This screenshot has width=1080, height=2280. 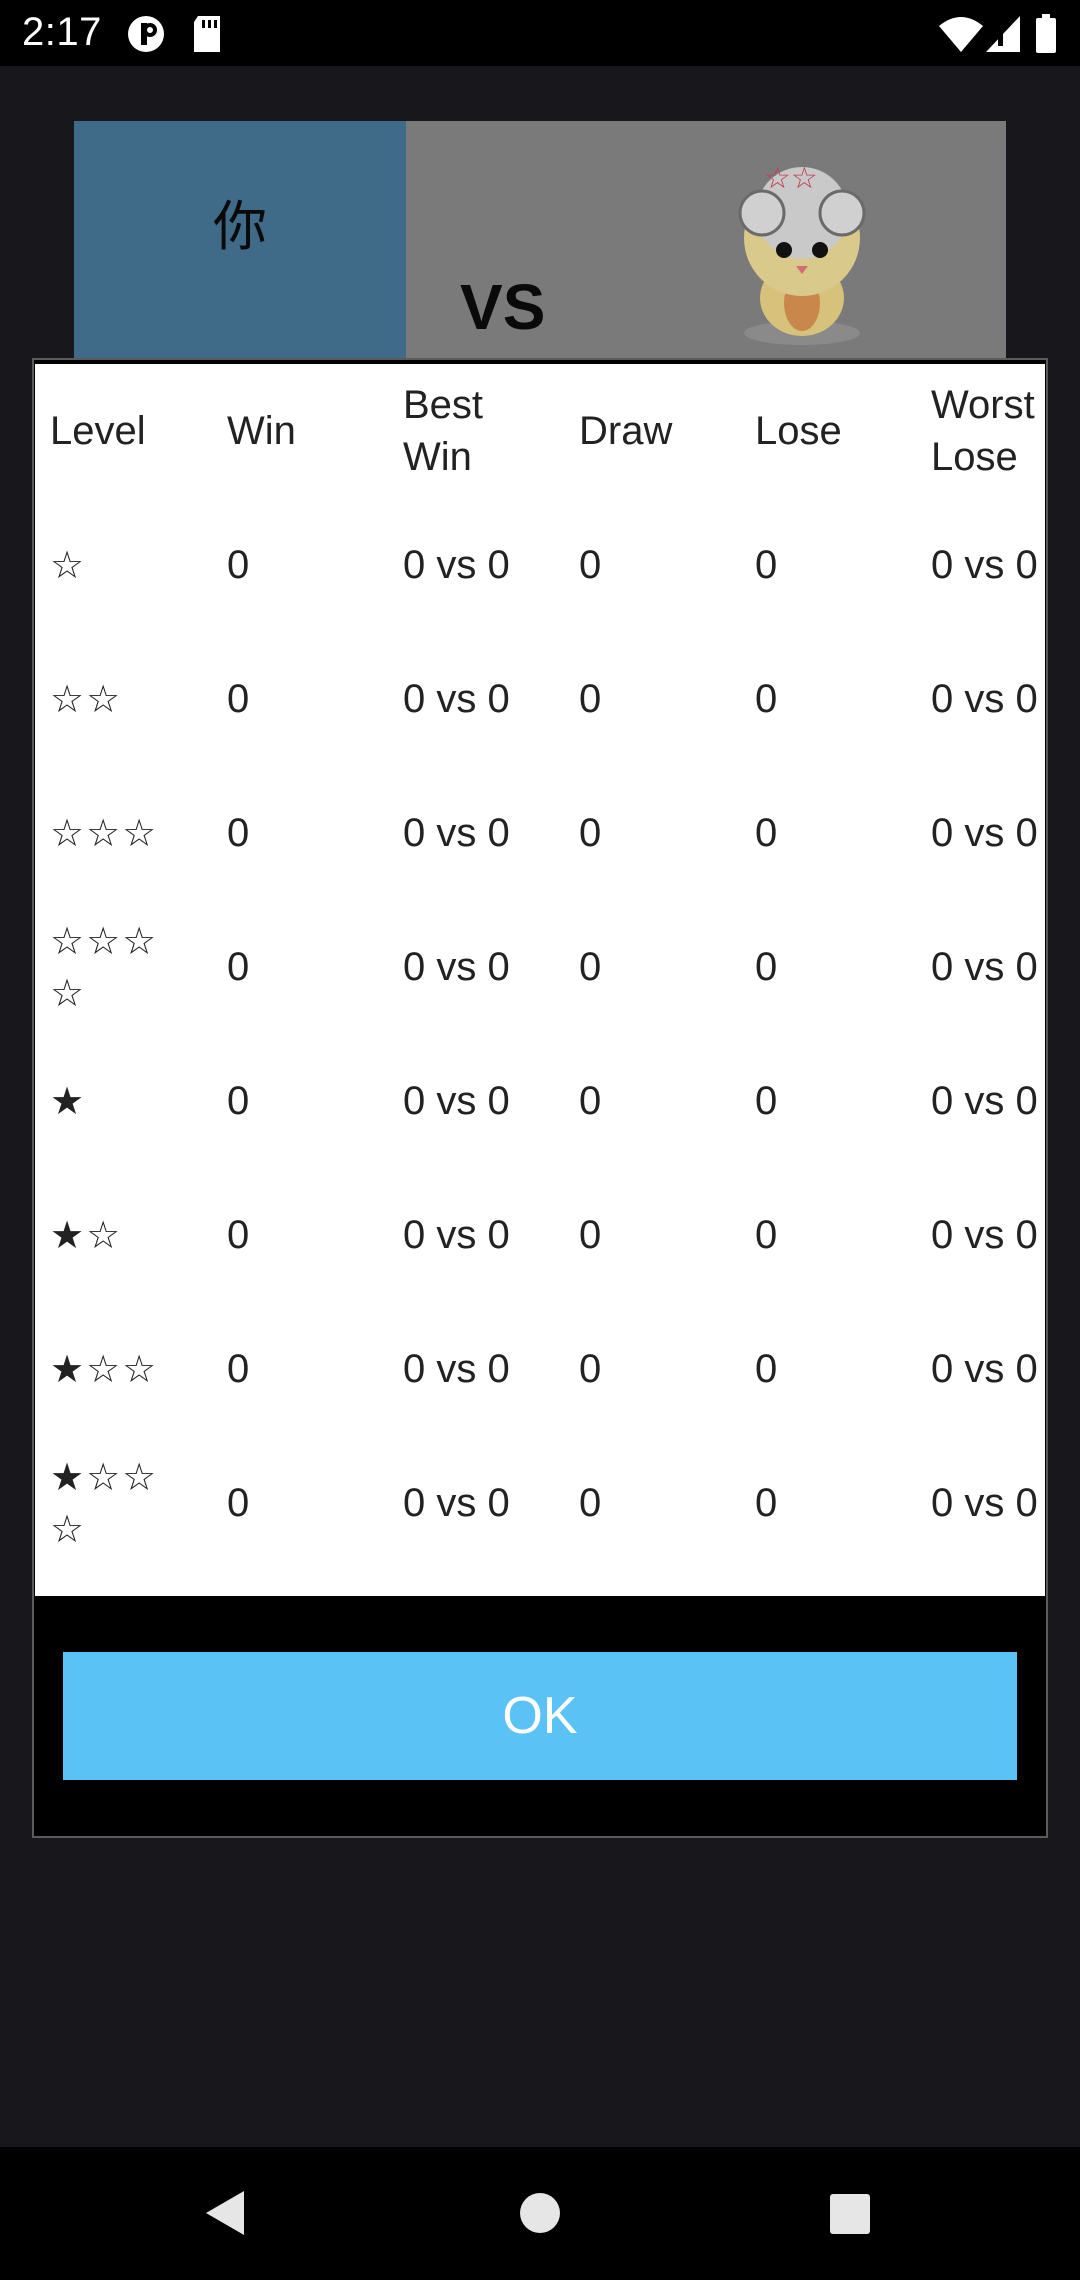 What do you see at coordinates (540, 1369) in the screenshot?
I see `table-row: ★☆☆ 0 0 vs 0 0 0 0 vs 0` at bounding box center [540, 1369].